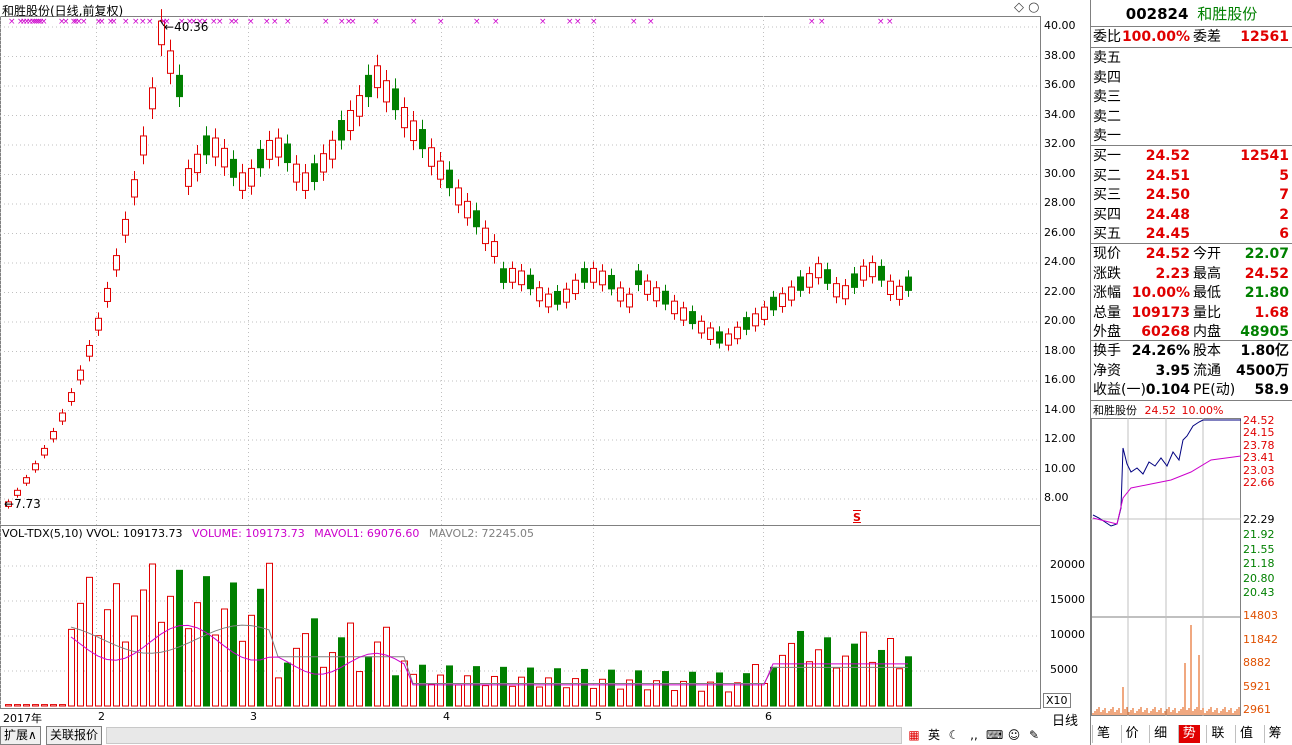  I want to click on side-tab: 值, so click(1246, 734).